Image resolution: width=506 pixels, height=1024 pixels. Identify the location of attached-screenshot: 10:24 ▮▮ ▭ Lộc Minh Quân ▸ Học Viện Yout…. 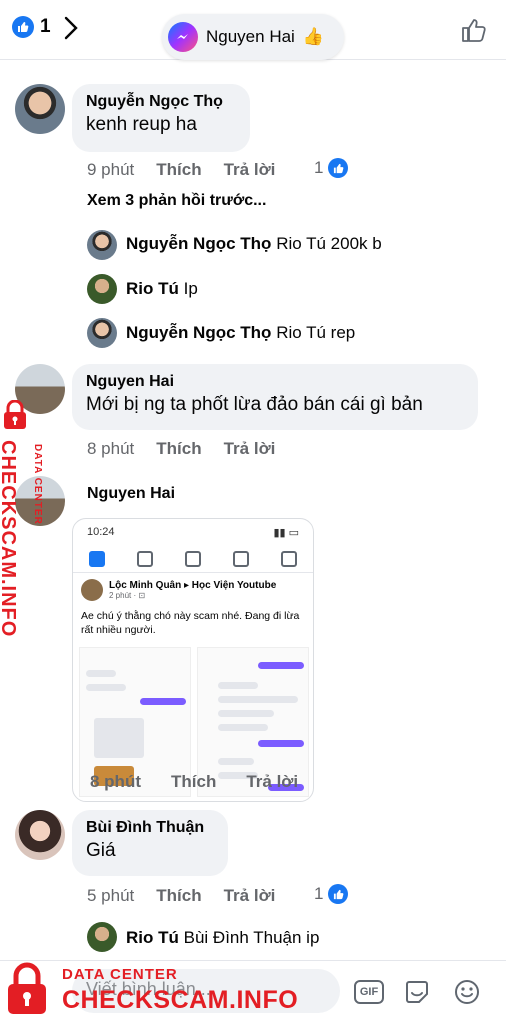
(193, 660).